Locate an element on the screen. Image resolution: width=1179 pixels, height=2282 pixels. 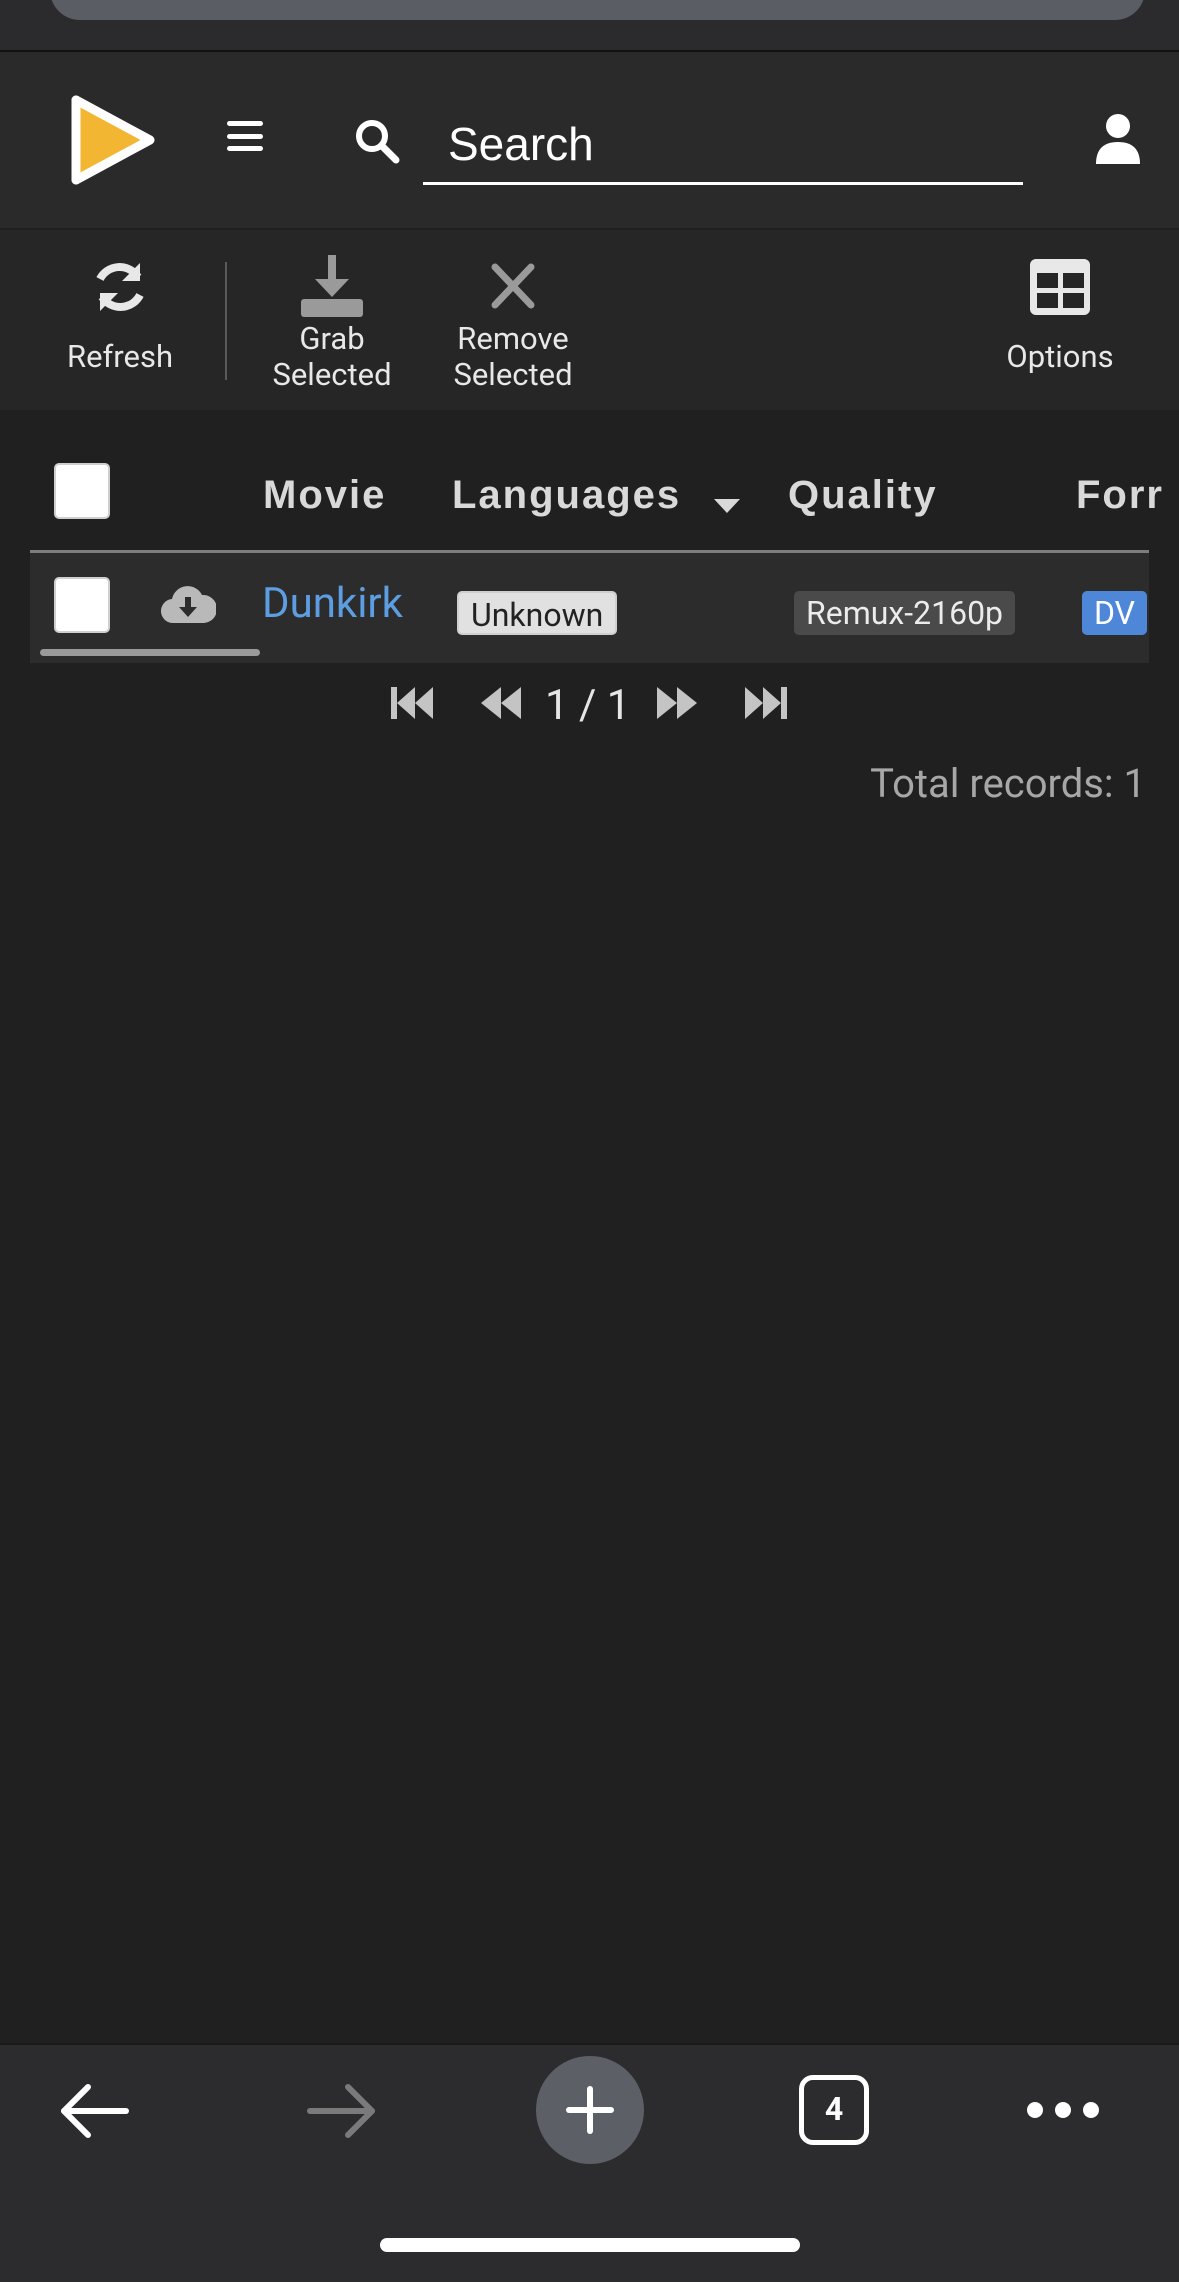
column-header-formats: Forr is located at coordinates (1120, 495).